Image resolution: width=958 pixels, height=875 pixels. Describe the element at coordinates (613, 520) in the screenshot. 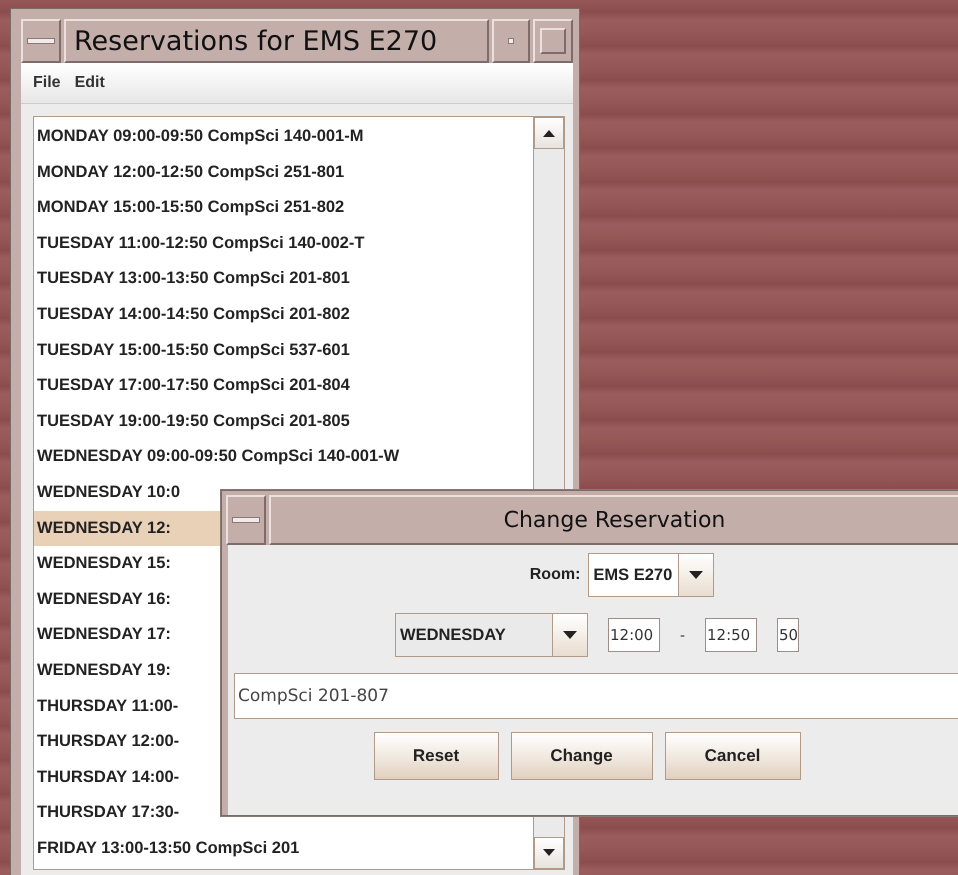

I see `dialog-title: Change Reservation` at that location.